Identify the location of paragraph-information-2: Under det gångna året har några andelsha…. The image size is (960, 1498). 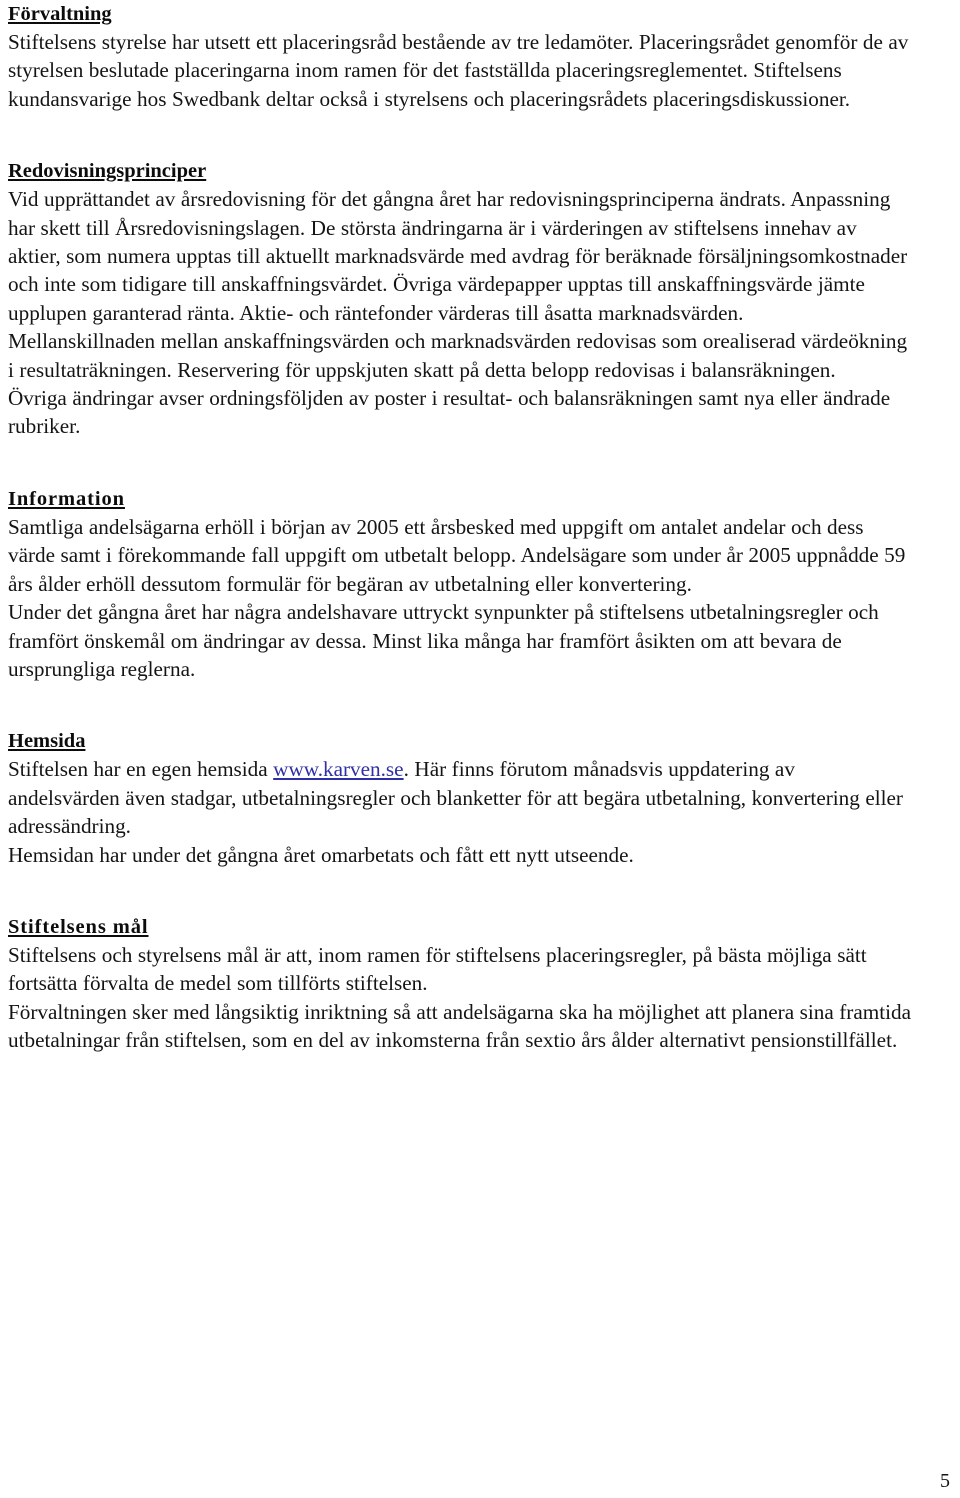
(443, 640).